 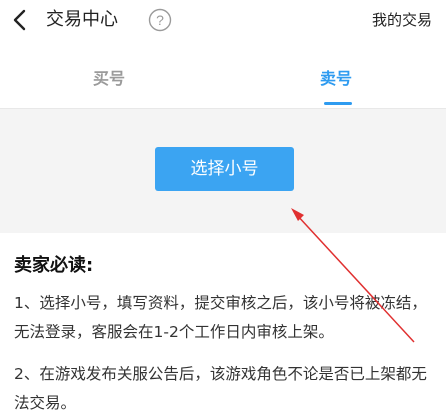 I want to click on top-bar: 交易中心 ? 我的交易, so click(x=223, y=21).